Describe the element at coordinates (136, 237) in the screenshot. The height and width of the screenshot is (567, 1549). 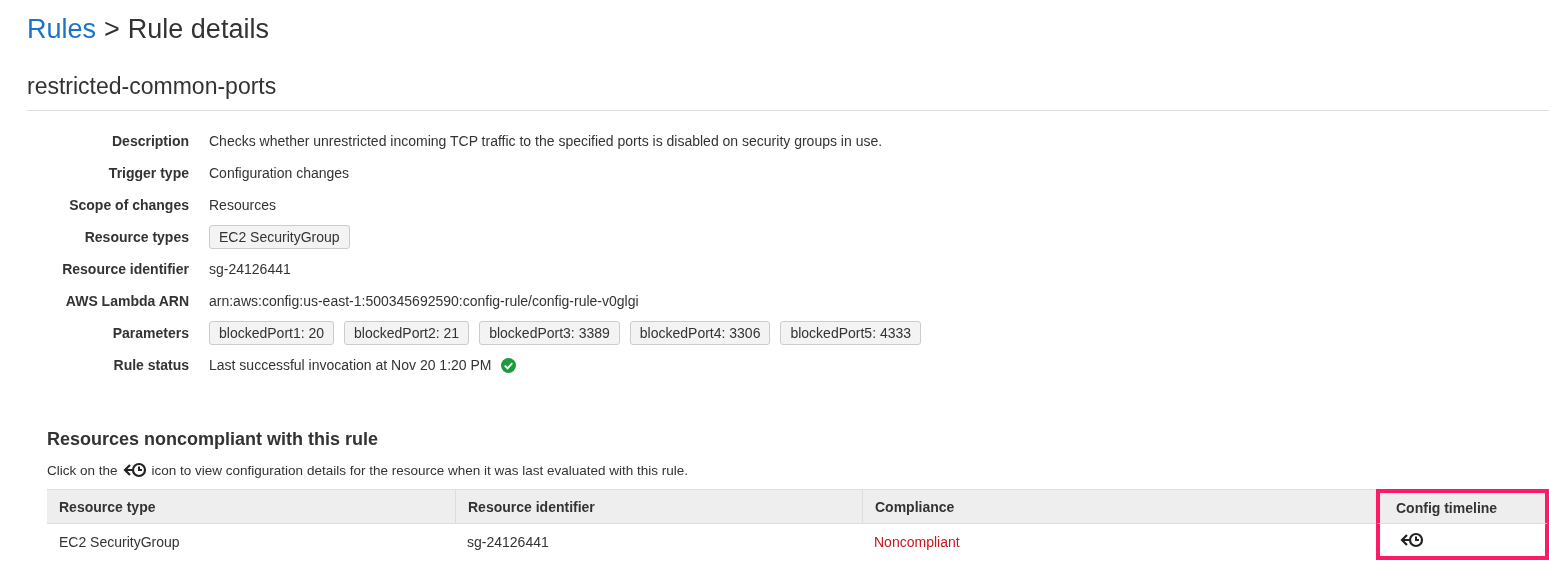
I see `detail-label: Resource types` at that location.